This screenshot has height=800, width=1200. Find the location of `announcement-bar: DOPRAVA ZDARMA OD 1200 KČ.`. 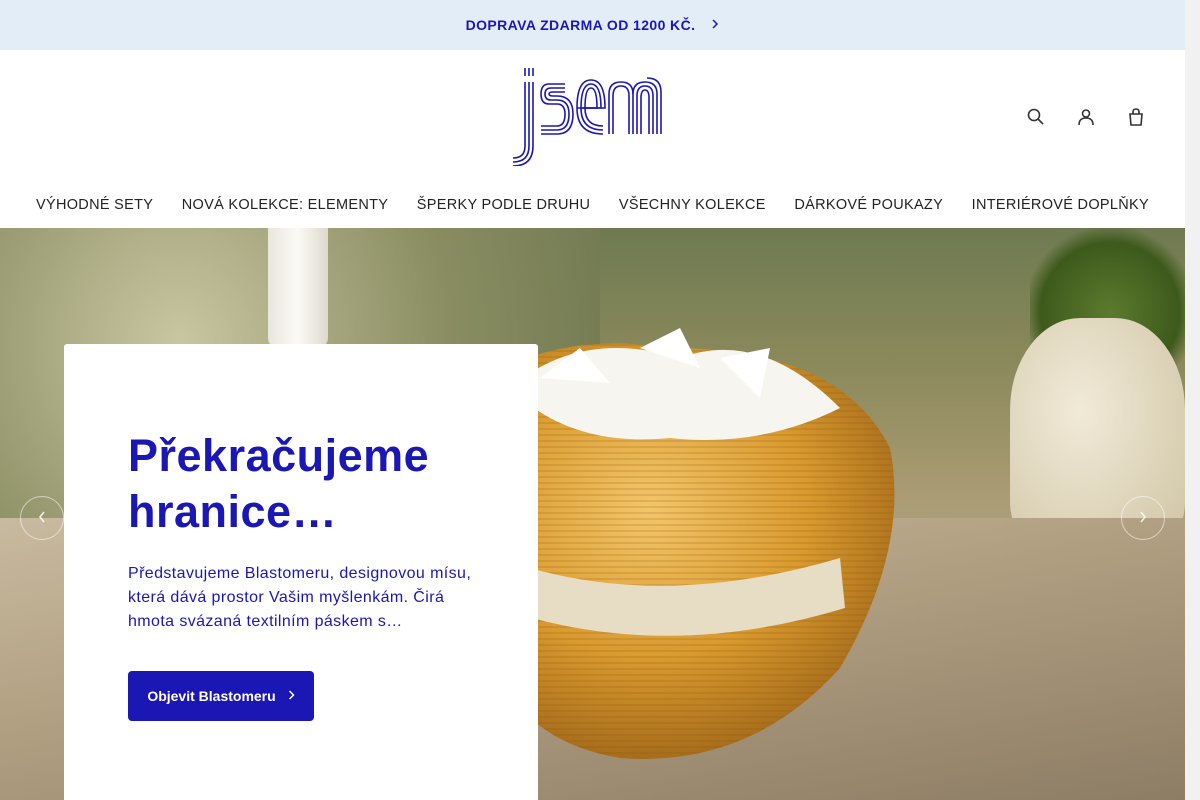

announcement-bar: DOPRAVA ZDARMA OD 1200 KČ. is located at coordinates (592, 25).